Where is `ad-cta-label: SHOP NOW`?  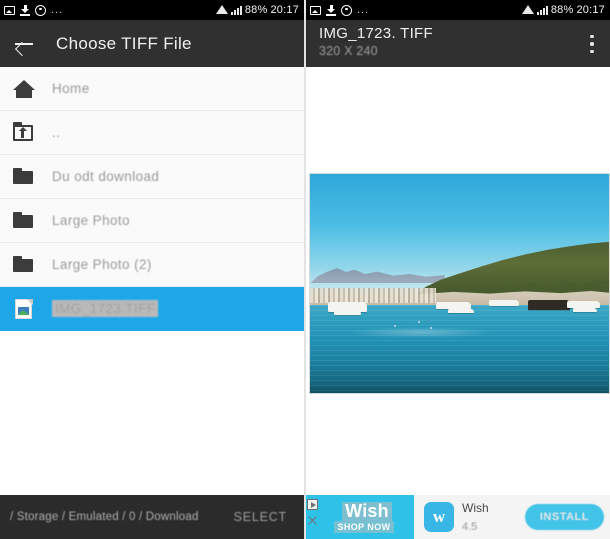
ad-cta-label: SHOP NOW is located at coordinates (364, 526).